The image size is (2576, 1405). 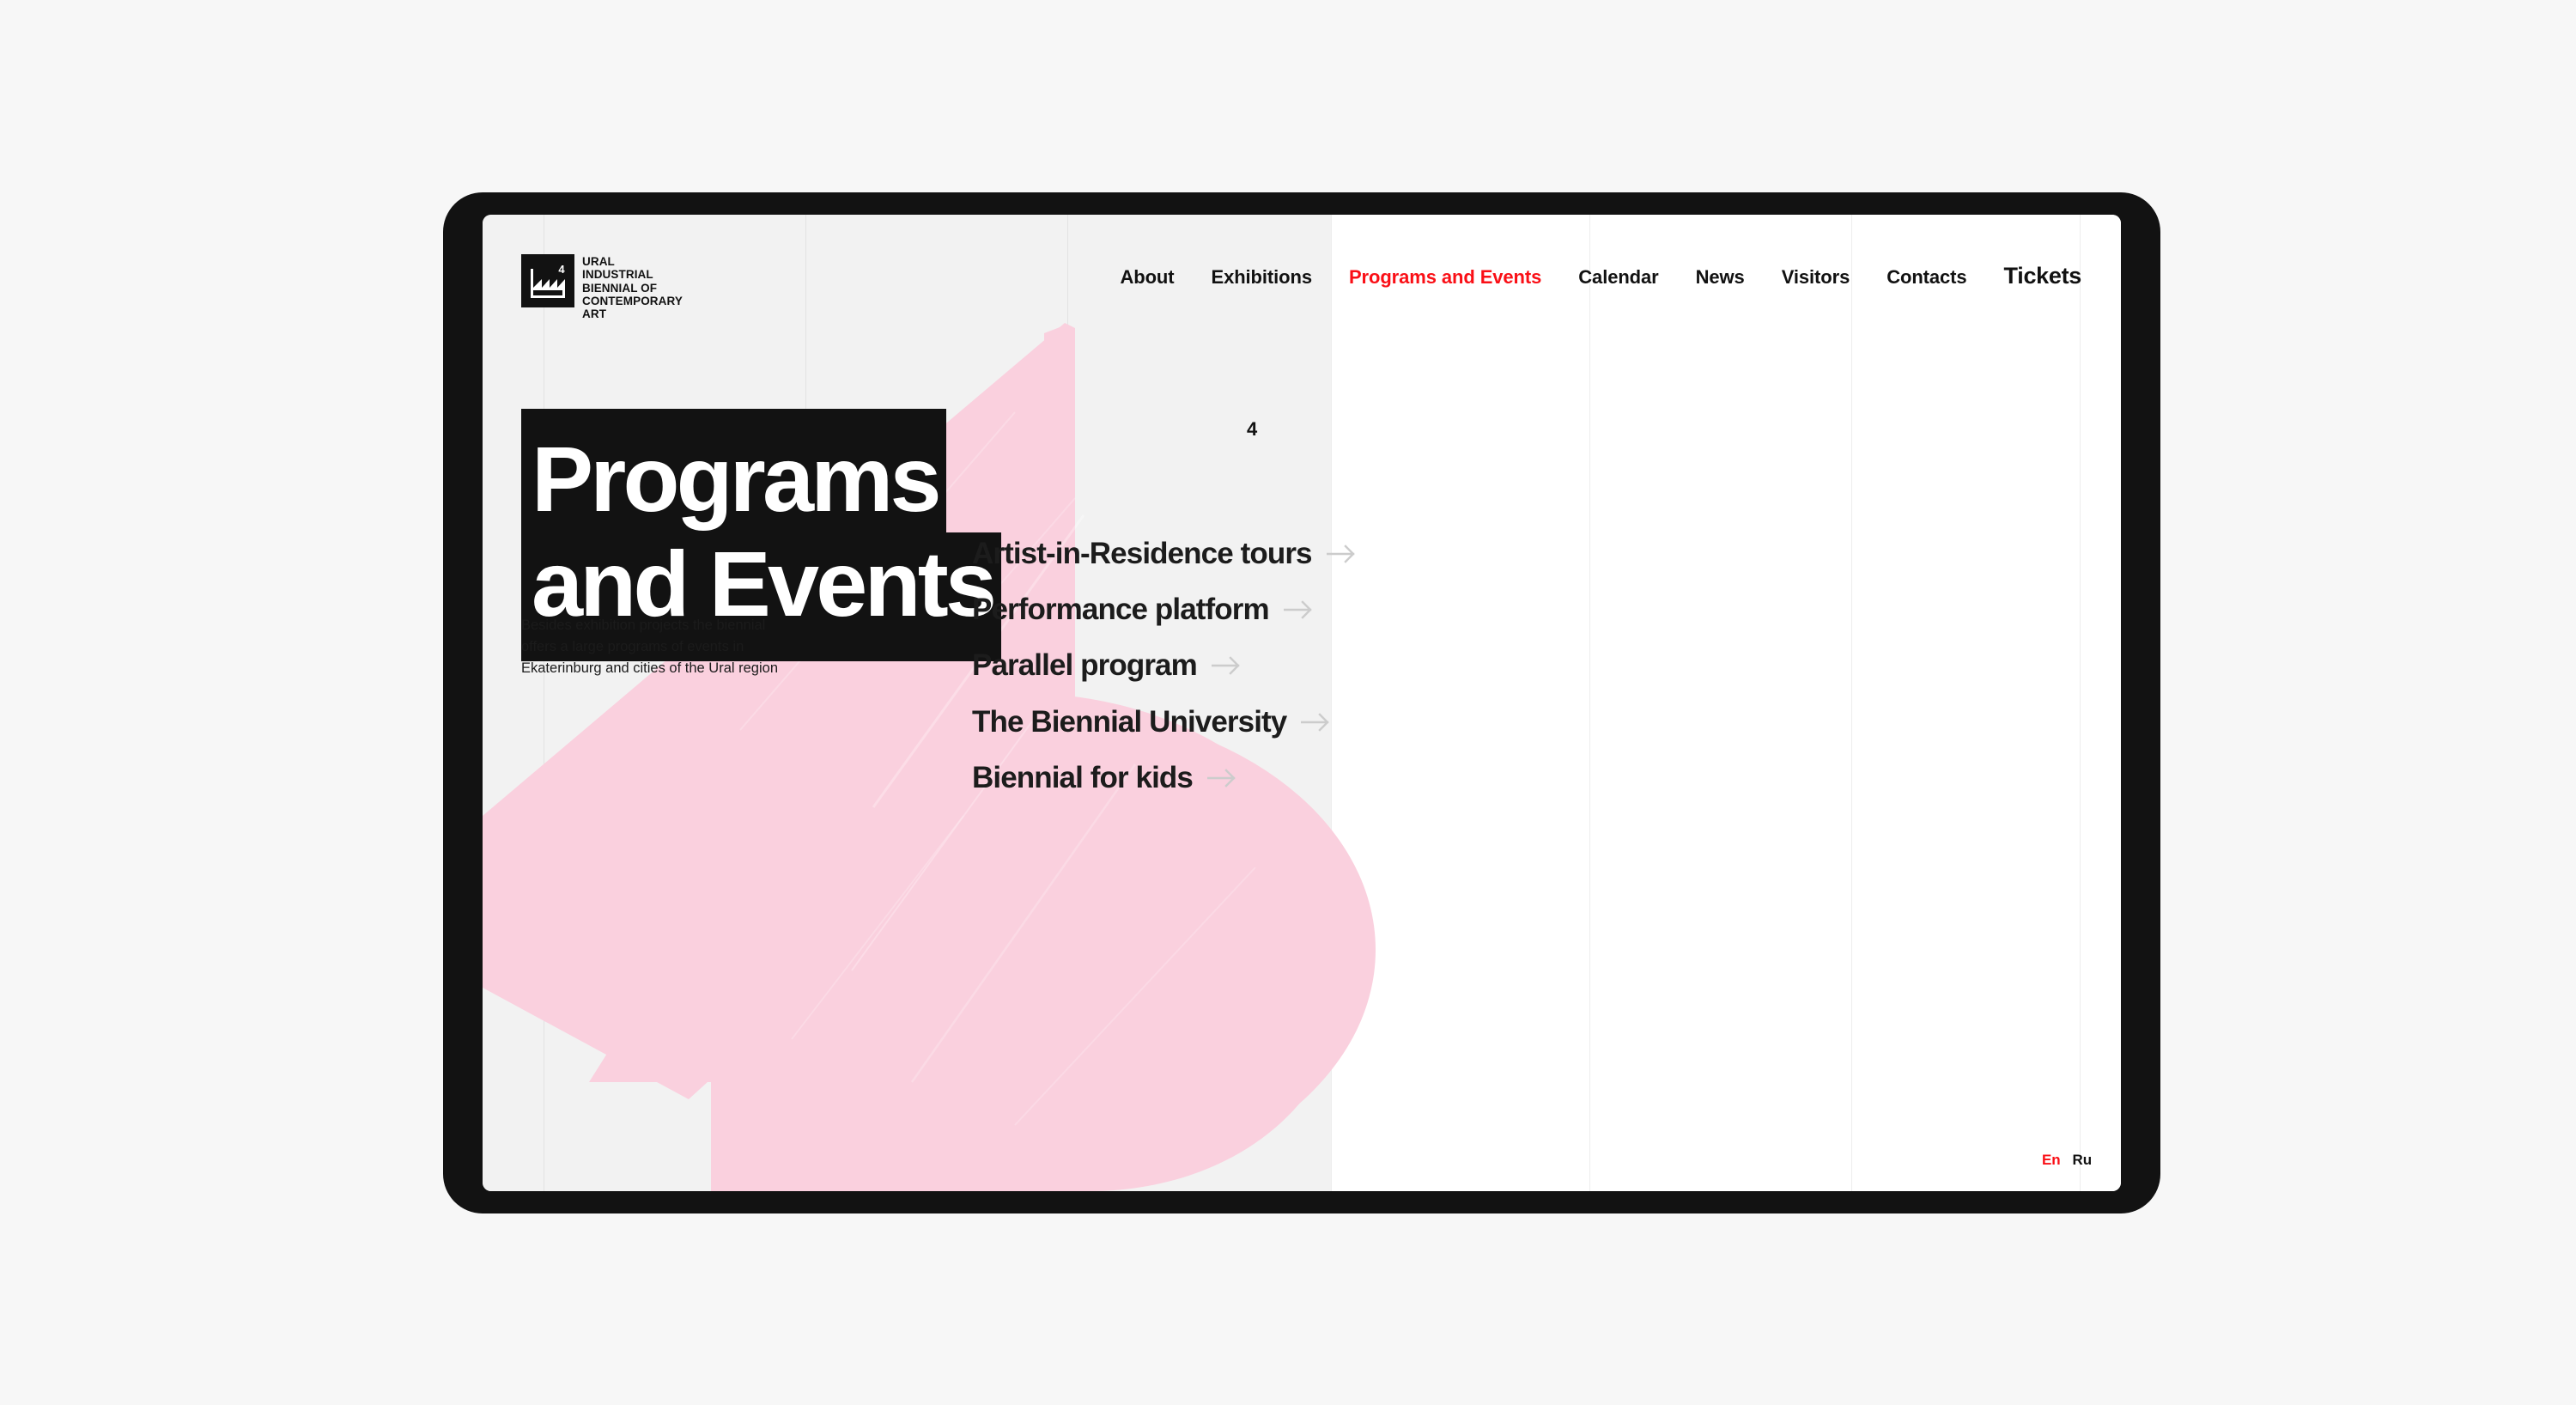 What do you see at coordinates (547, 280) in the screenshot?
I see `factory-logo-icon: 4` at bounding box center [547, 280].